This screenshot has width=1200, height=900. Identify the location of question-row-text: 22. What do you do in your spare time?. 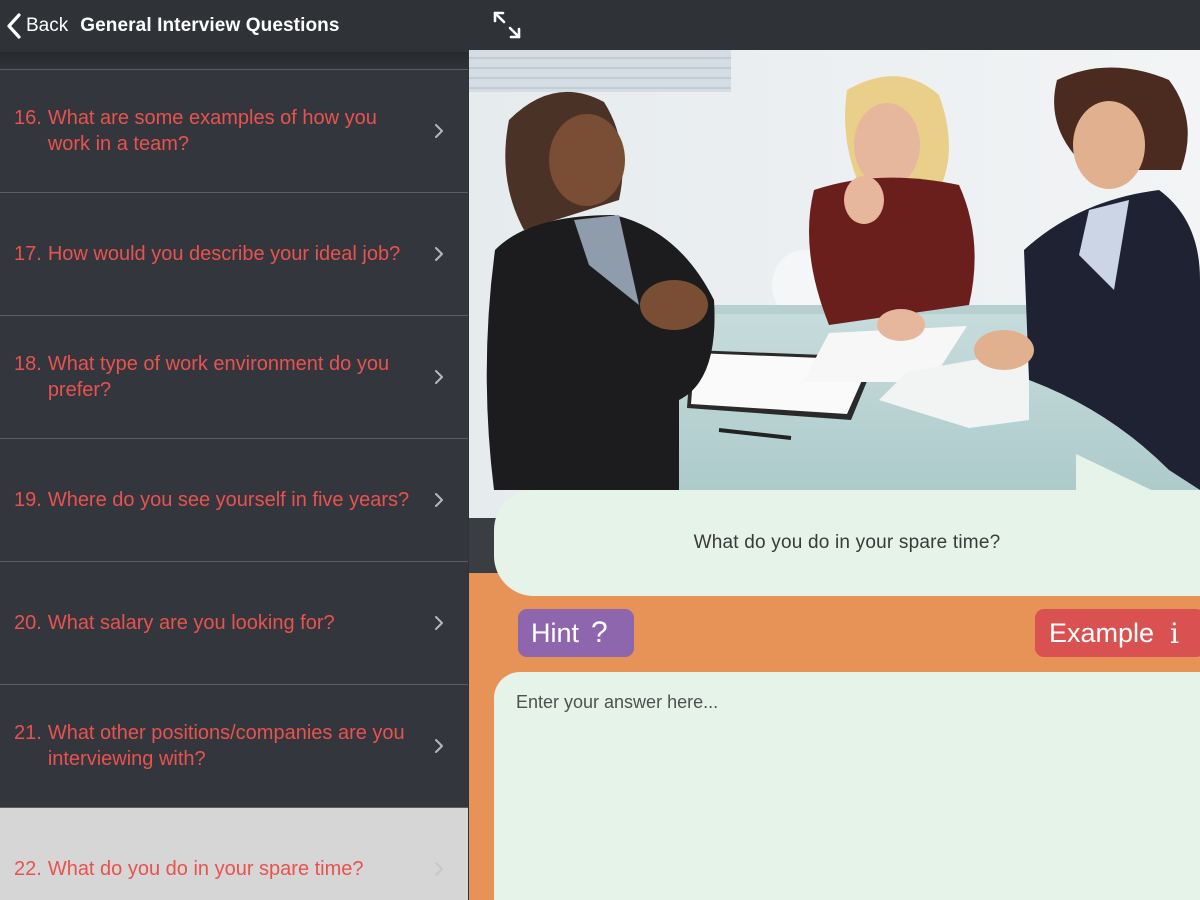
(210, 869).